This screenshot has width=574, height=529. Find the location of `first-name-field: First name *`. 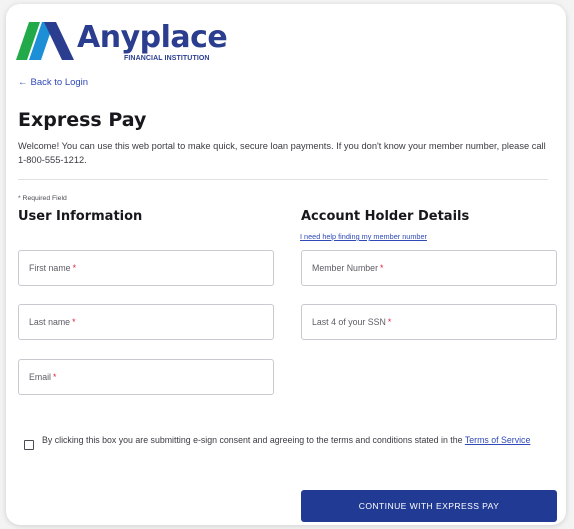

first-name-field: First name * is located at coordinates (146, 268).